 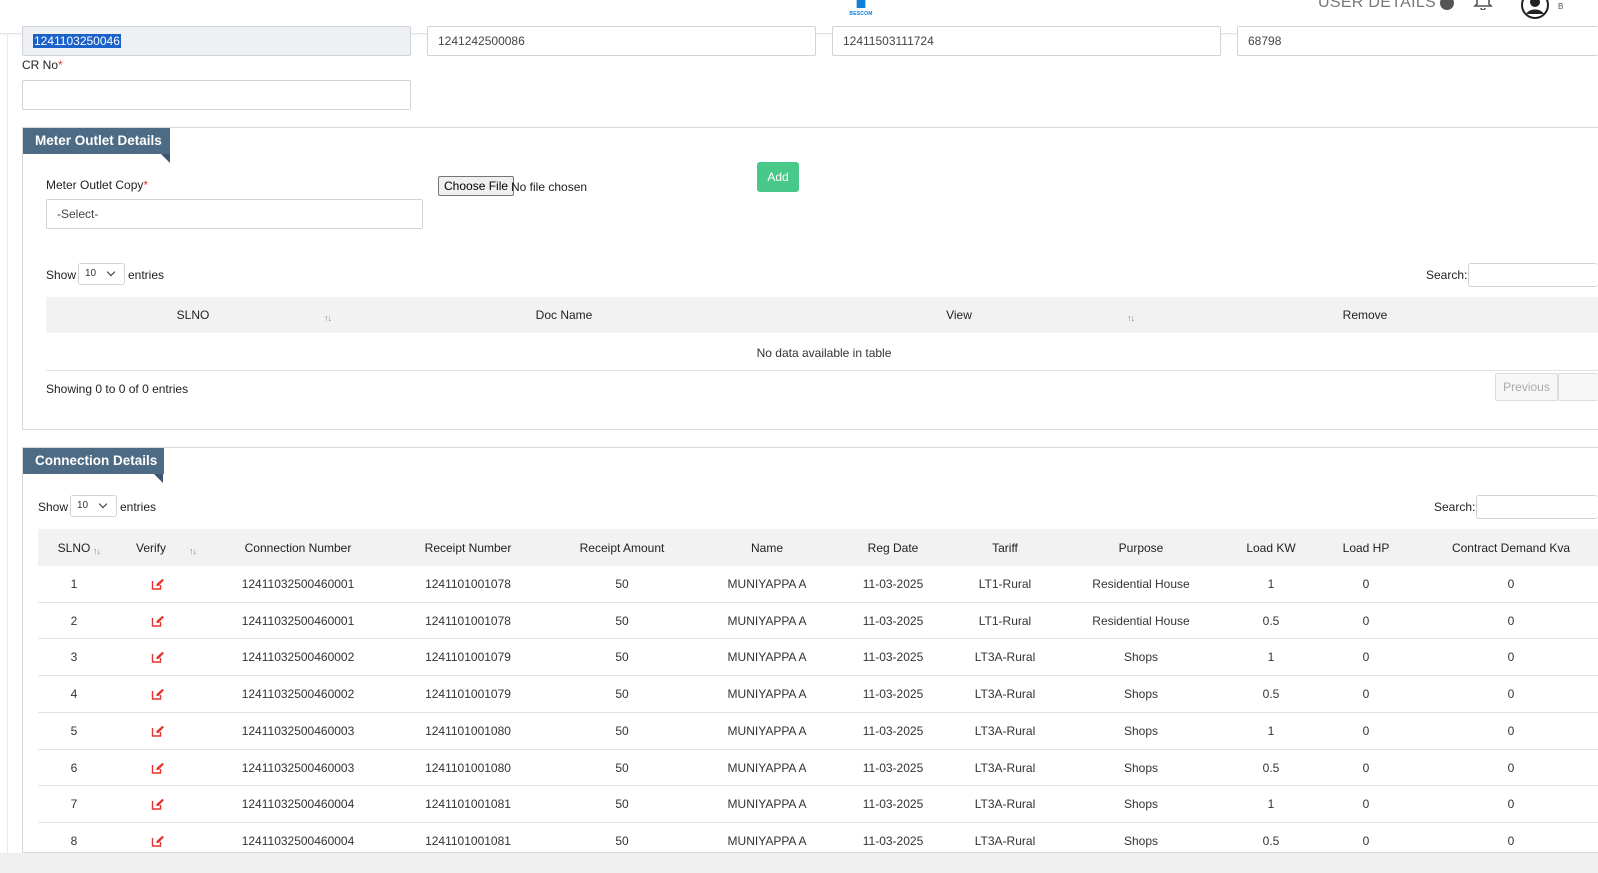 I want to click on page-left-border, so click(x=7, y=443).